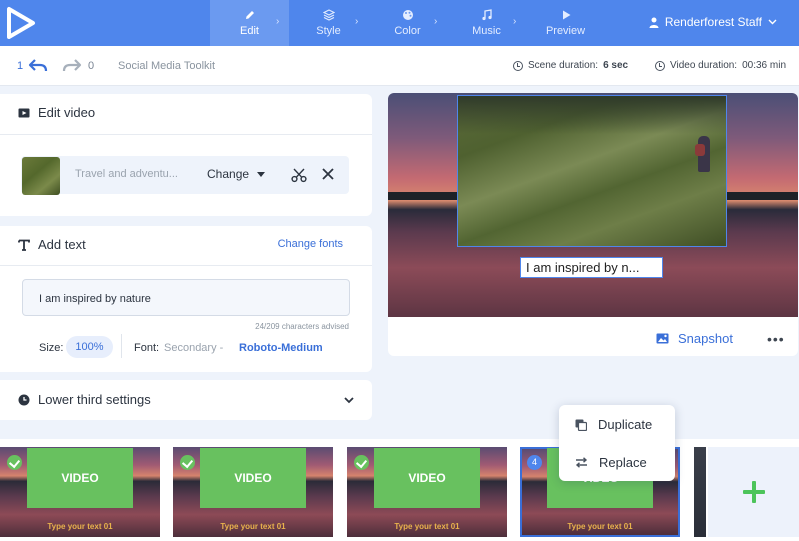 Image resolution: width=799 pixels, height=541 pixels. What do you see at coordinates (753, 492) in the screenshot?
I see `add-scene-button` at bounding box center [753, 492].